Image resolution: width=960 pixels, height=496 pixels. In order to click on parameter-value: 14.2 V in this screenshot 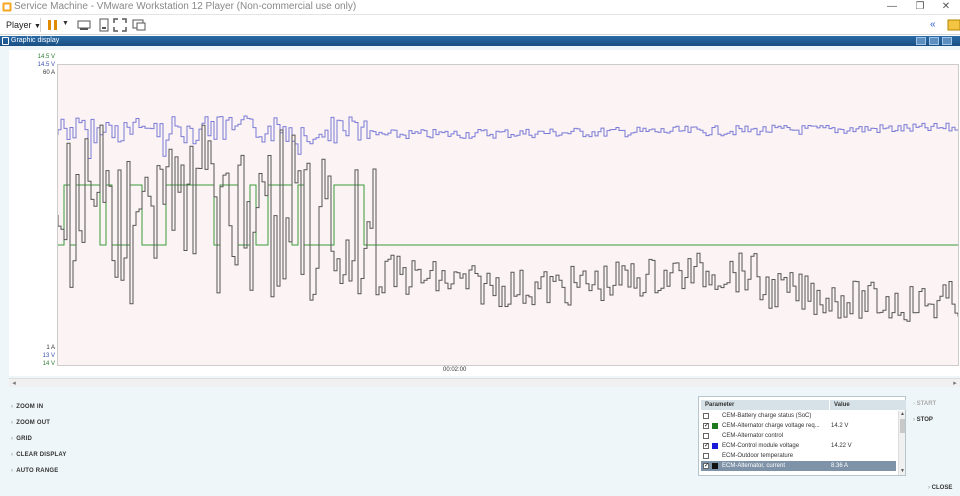, I will do `click(840, 426)`.